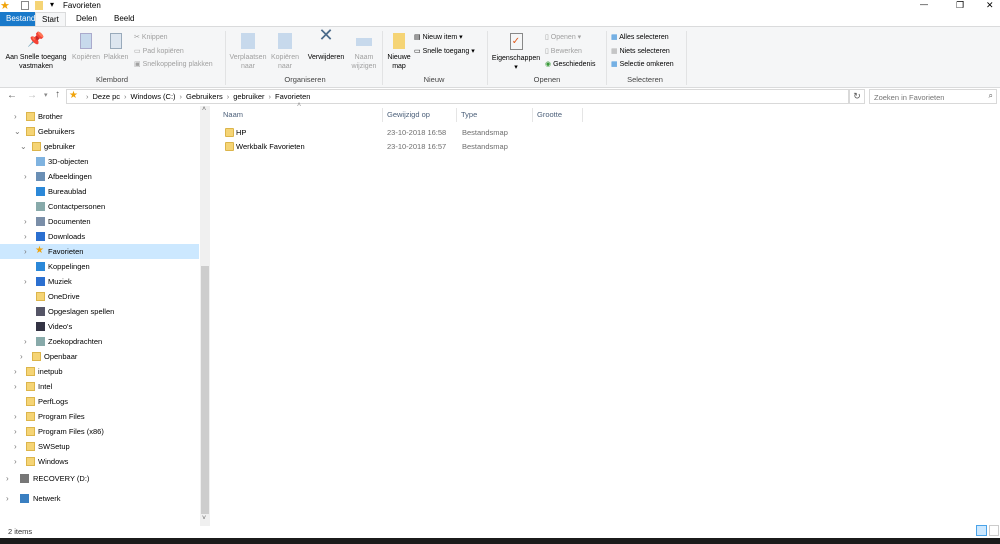 The height and width of the screenshot is (544, 1000). I want to click on customize-quick-access-icon: ▾, so click(52, 4).